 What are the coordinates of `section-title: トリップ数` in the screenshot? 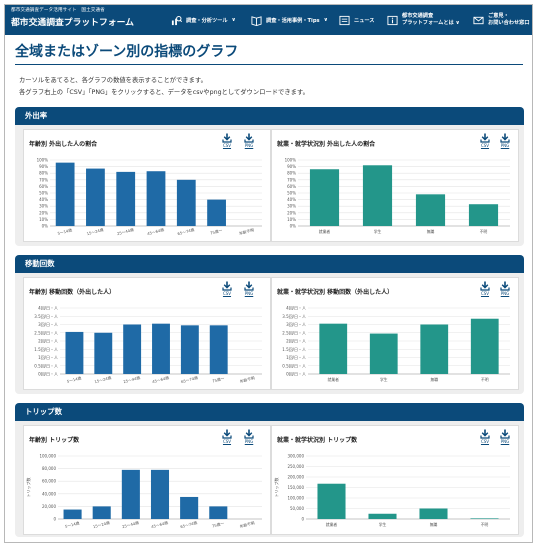 It's located at (269, 412).